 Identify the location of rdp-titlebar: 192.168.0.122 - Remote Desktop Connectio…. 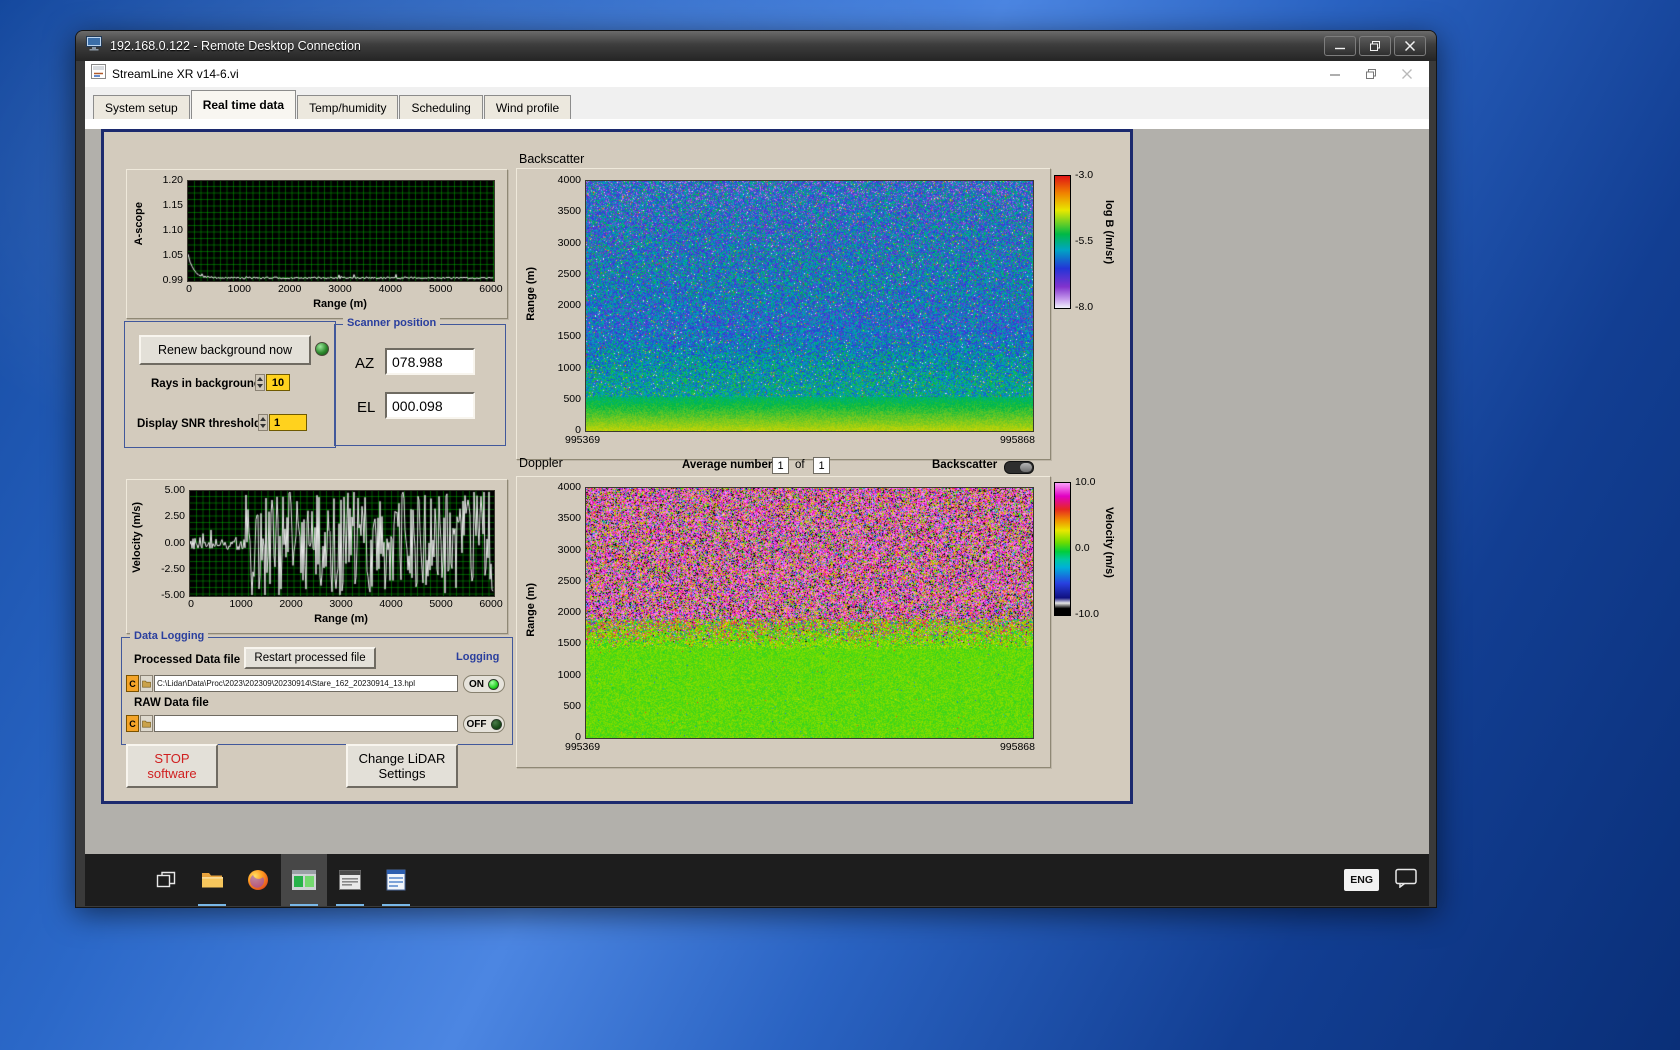
(756, 46).